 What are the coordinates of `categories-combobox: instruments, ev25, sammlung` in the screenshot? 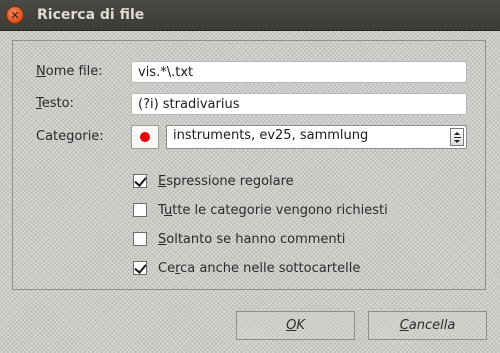 It's located at (316, 137).